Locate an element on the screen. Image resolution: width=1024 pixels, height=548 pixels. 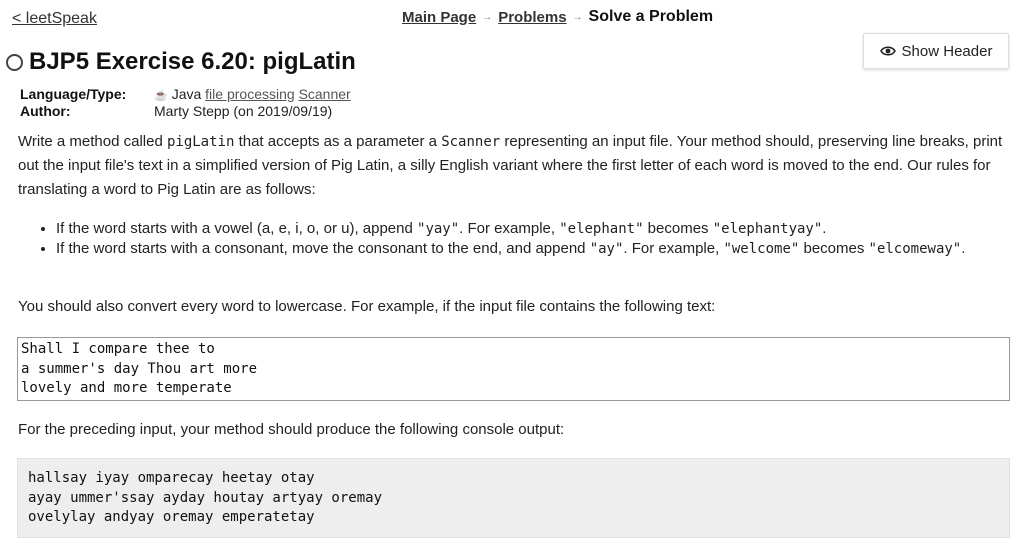
problem-title-row: BJP5 Exercise 6.20: pigLatin is located at coordinates (181, 62).